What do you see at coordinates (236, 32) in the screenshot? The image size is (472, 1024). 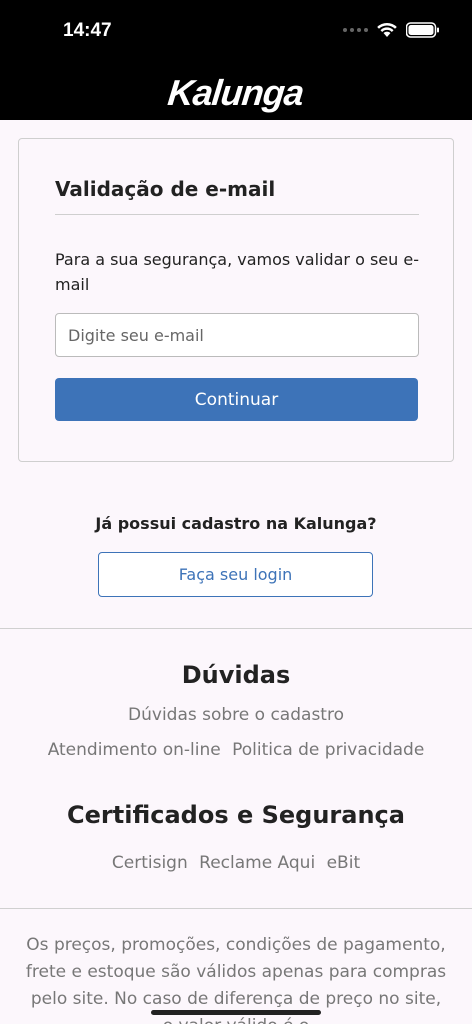 I see `status-bar: 14:47` at bounding box center [236, 32].